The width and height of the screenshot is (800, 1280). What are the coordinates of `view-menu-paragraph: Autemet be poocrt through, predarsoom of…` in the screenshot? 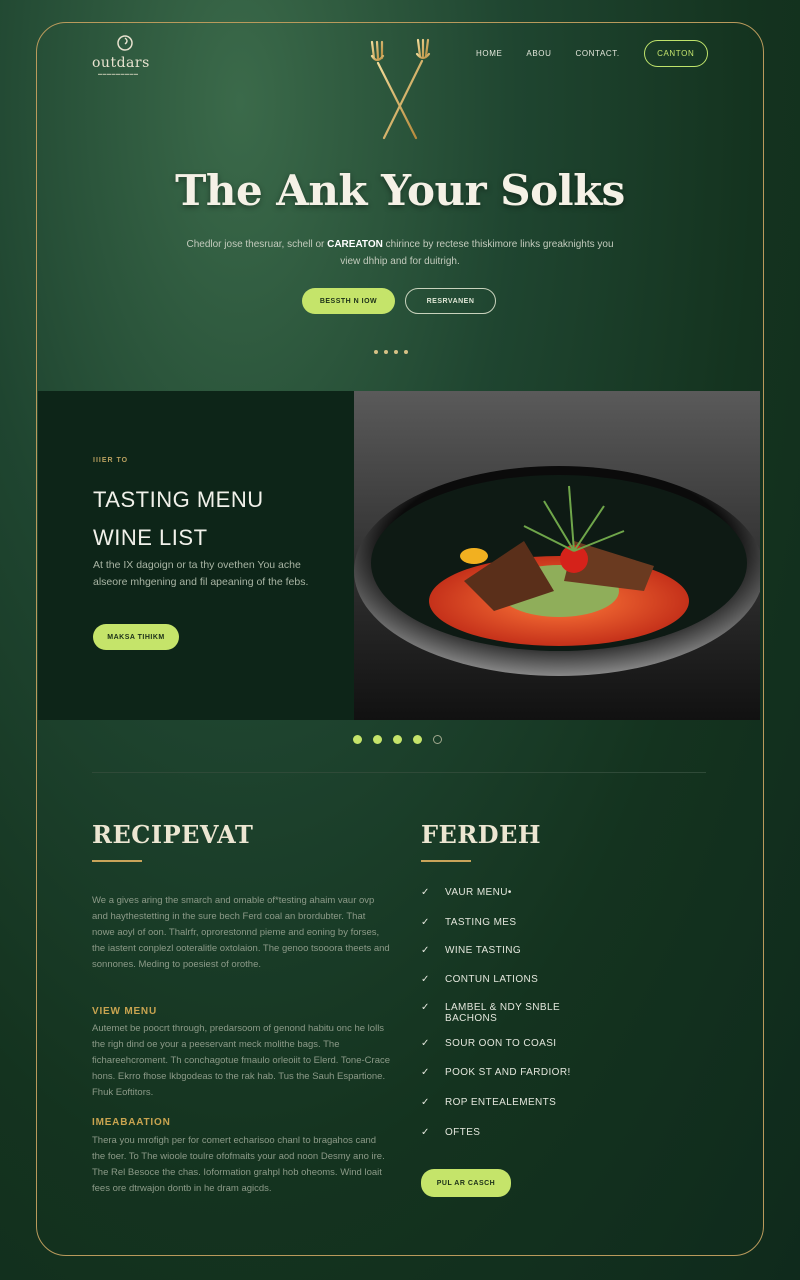 It's located at (241, 1060).